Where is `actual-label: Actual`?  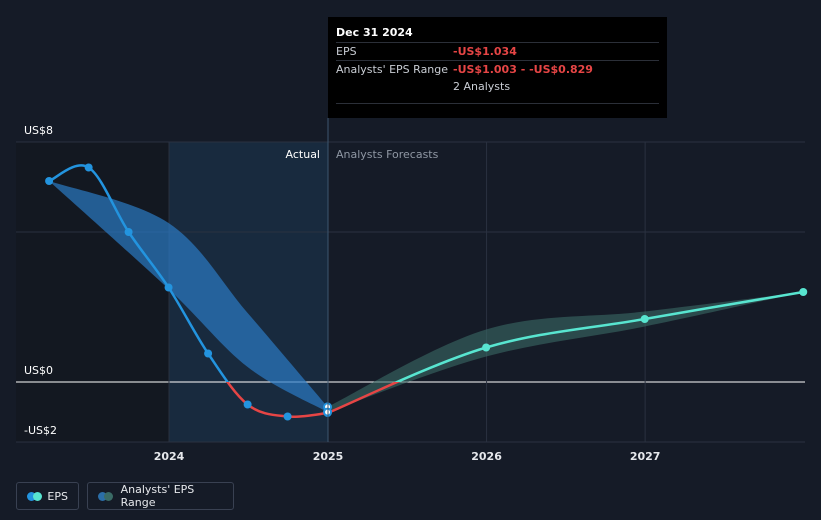 actual-label: Actual is located at coordinates (303, 154).